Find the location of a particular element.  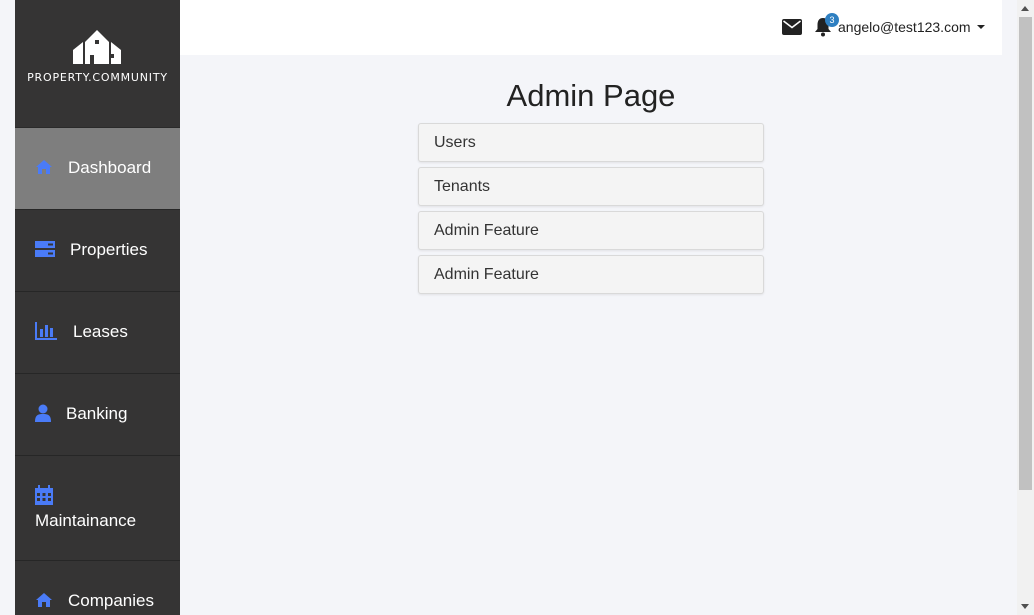

sidebar-item-leases: Leases is located at coordinates (97, 333).